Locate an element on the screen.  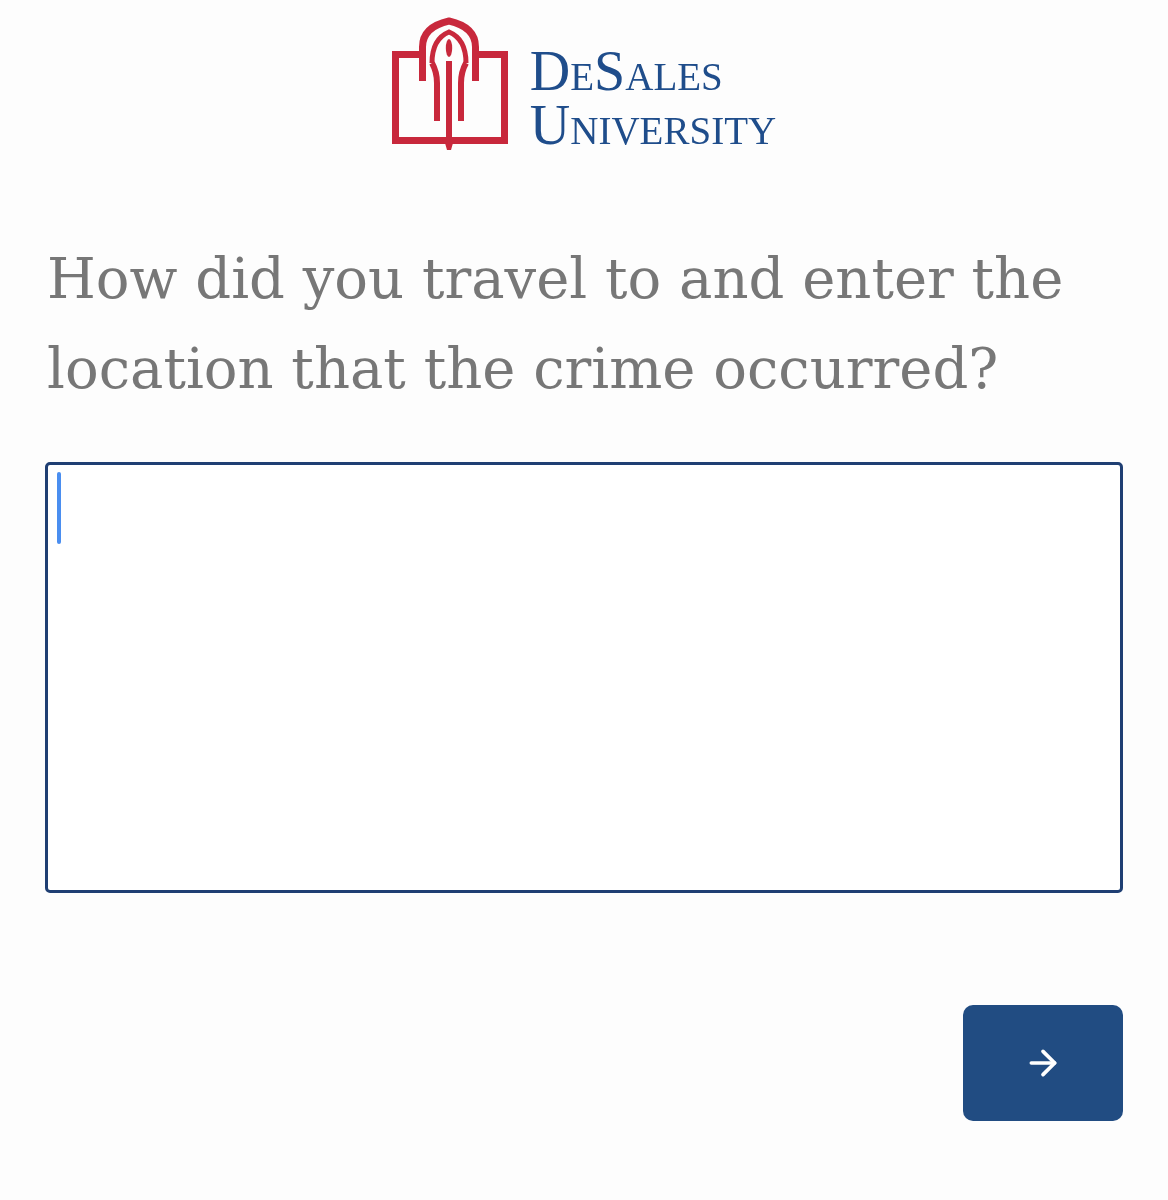
question-text: How did you travel to and enter the location that the crime occurred? is located at coordinates (555, 324).